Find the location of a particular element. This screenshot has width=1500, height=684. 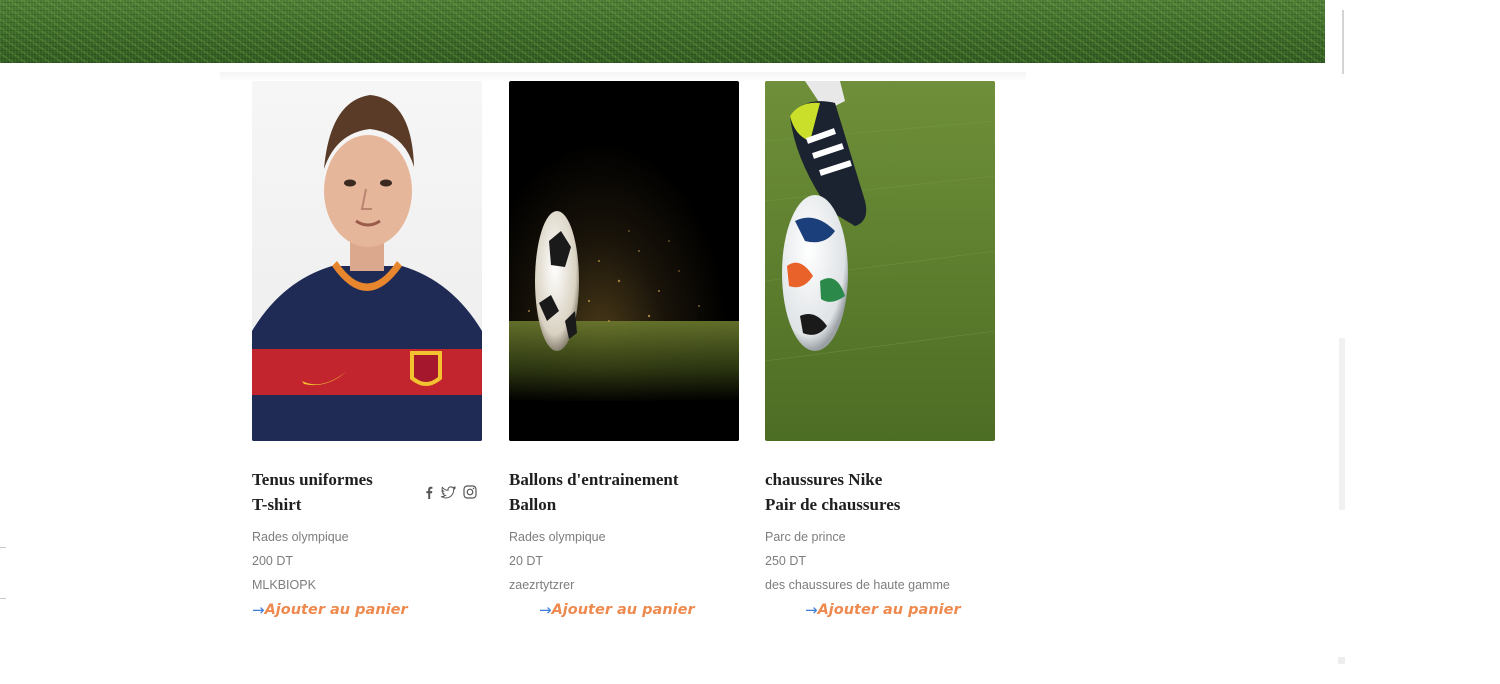

instagram-icon is located at coordinates (470, 492).